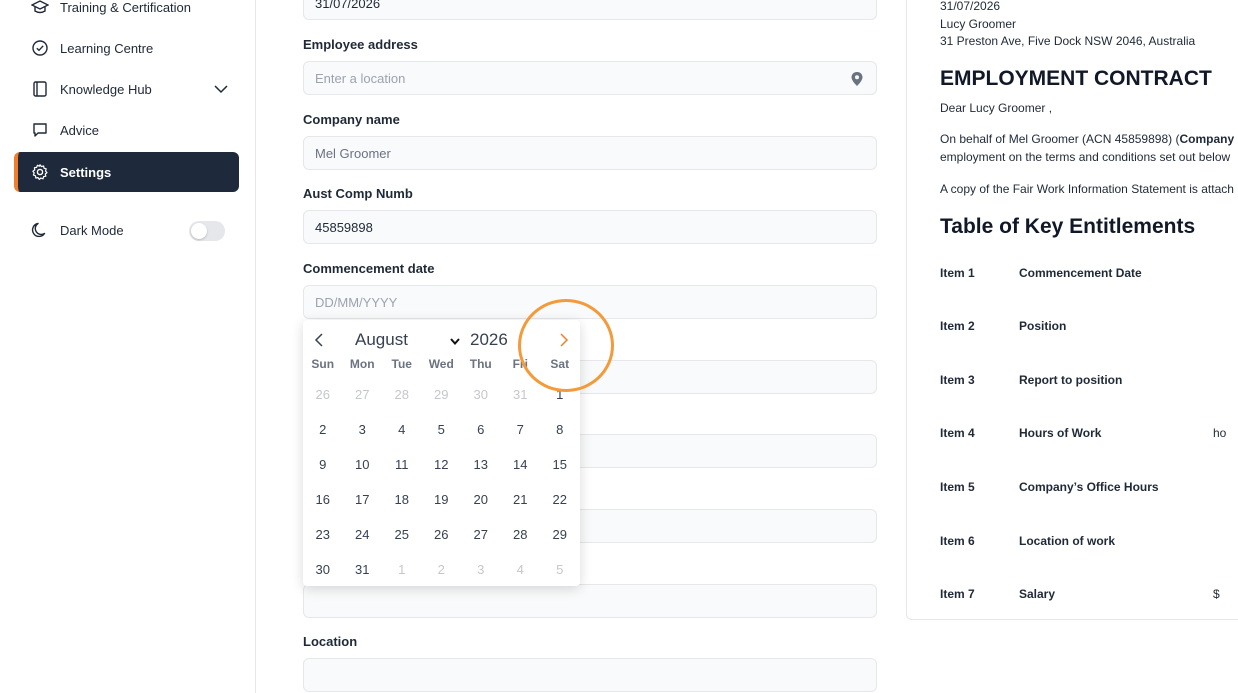  Describe the element at coordinates (381, 340) in the screenshot. I see `month-select: August` at that location.